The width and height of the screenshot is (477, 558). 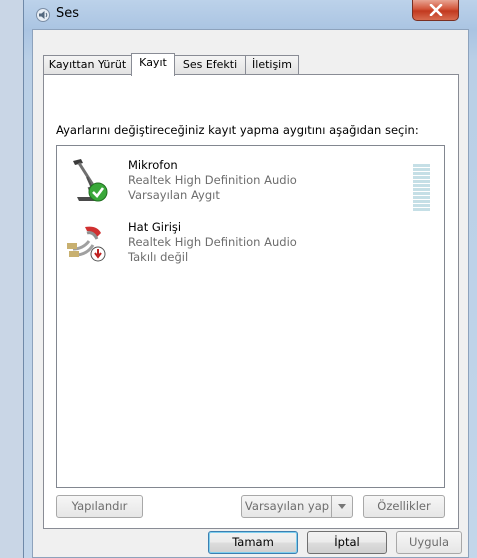 What do you see at coordinates (68, 13) in the screenshot?
I see `window-title: Ses` at bounding box center [68, 13].